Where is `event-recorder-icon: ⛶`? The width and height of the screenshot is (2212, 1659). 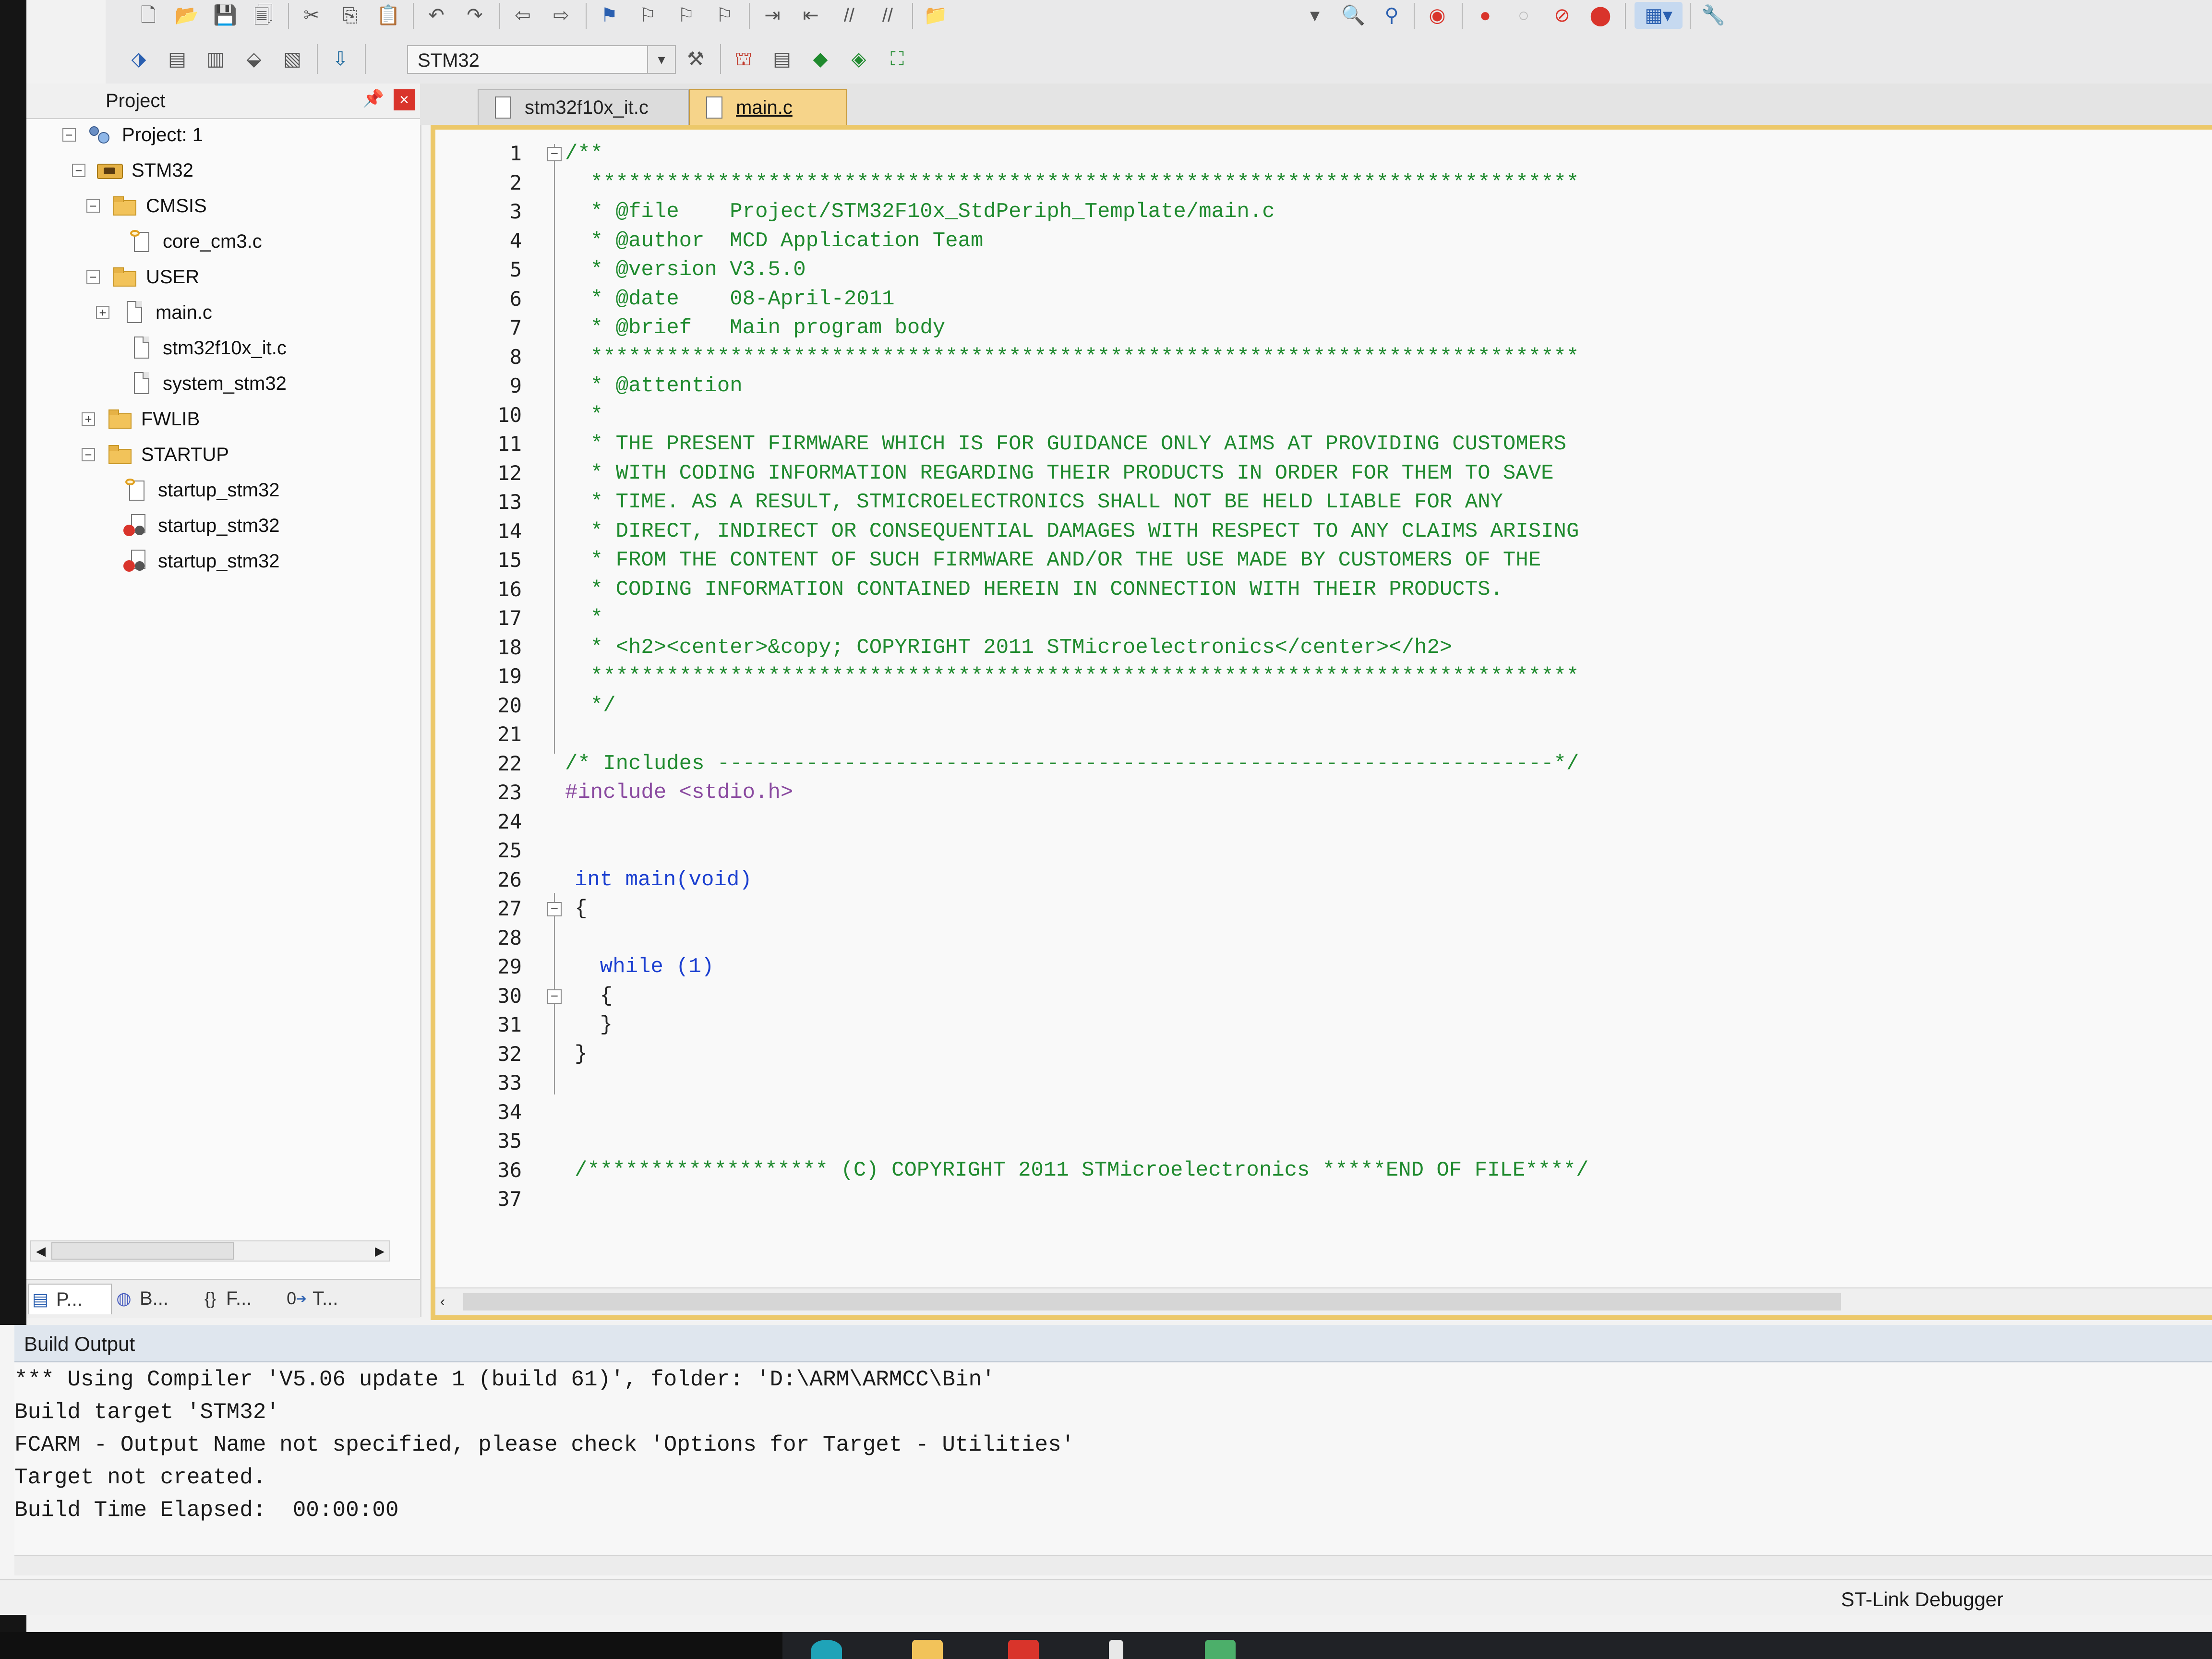
event-recorder-icon: ⛶ is located at coordinates (897, 59).